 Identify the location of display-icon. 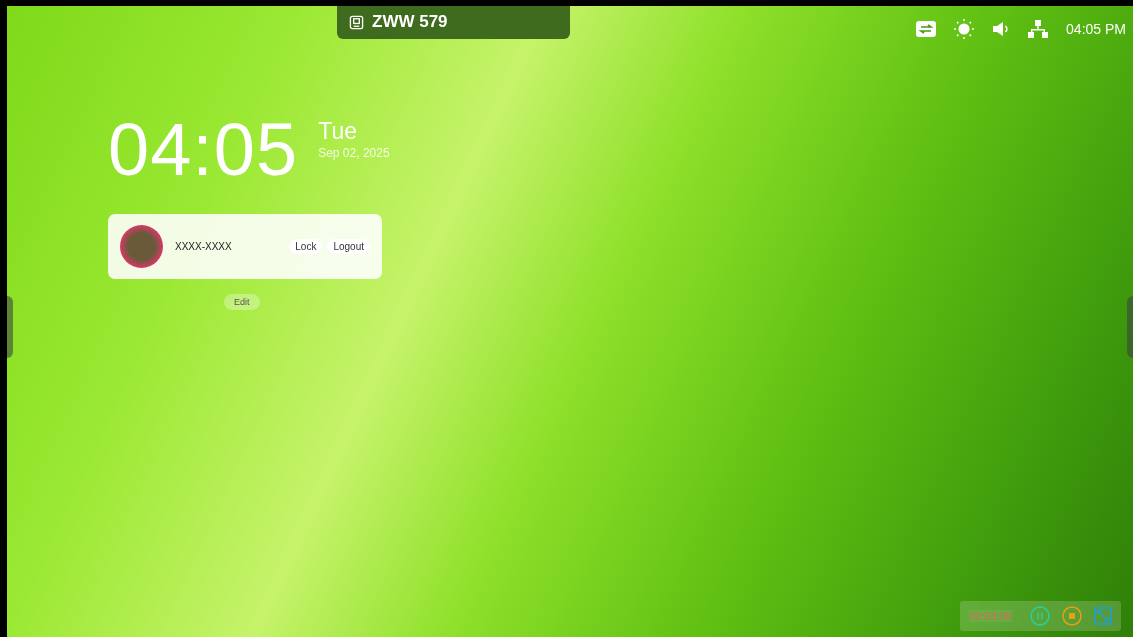
(356, 22).